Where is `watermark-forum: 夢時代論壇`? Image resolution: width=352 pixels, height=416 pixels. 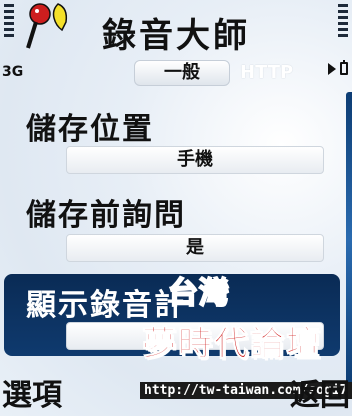 watermark-forum: 夢時代論壇 is located at coordinates (232, 344).